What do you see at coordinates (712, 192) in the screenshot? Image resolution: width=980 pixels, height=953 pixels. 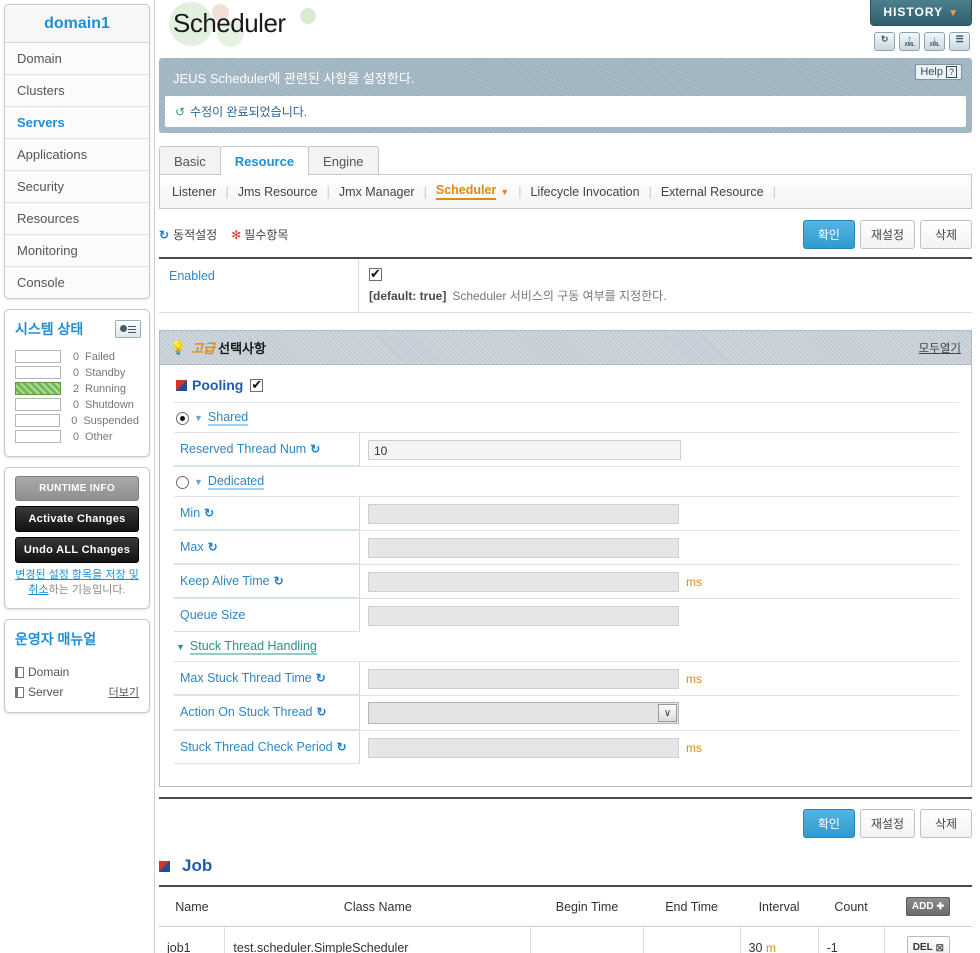 I see `subnav-item-external-resource: External Resource` at bounding box center [712, 192].